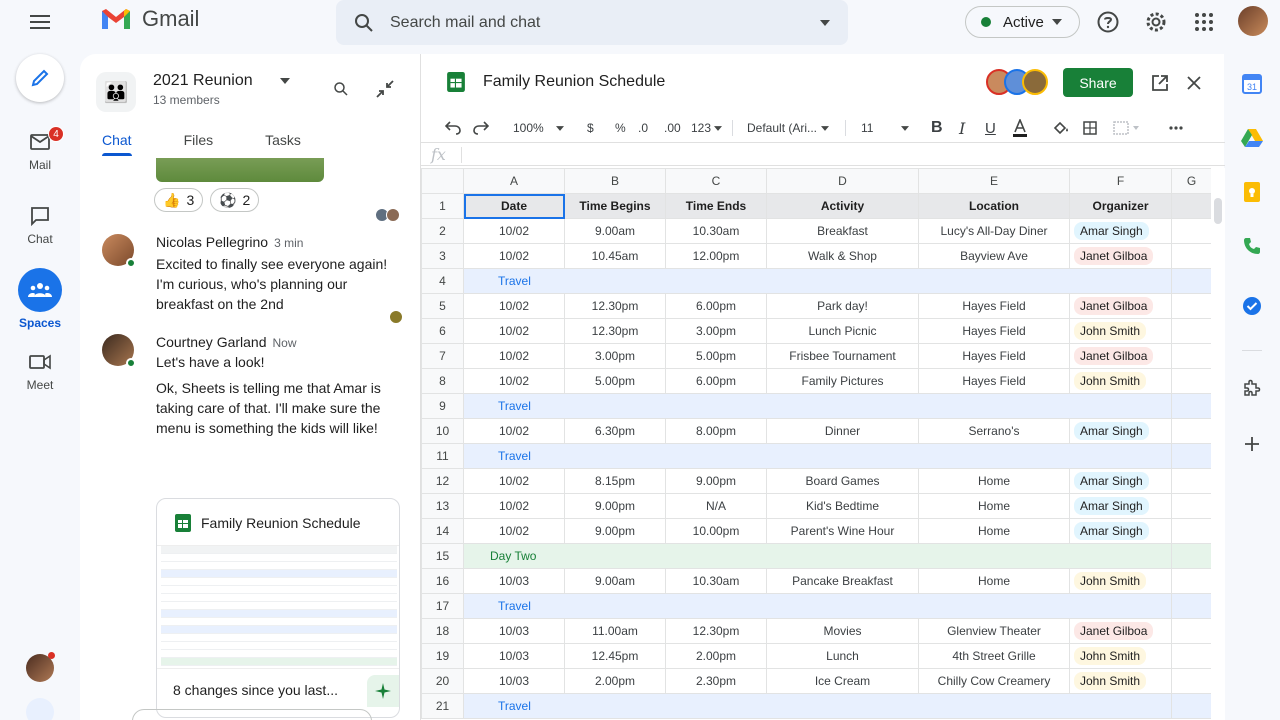 Image resolution: width=1280 pixels, height=720 pixels. Describe the element at coordinates (341, 89) in the screenshot. I see `search-icon` at that location.